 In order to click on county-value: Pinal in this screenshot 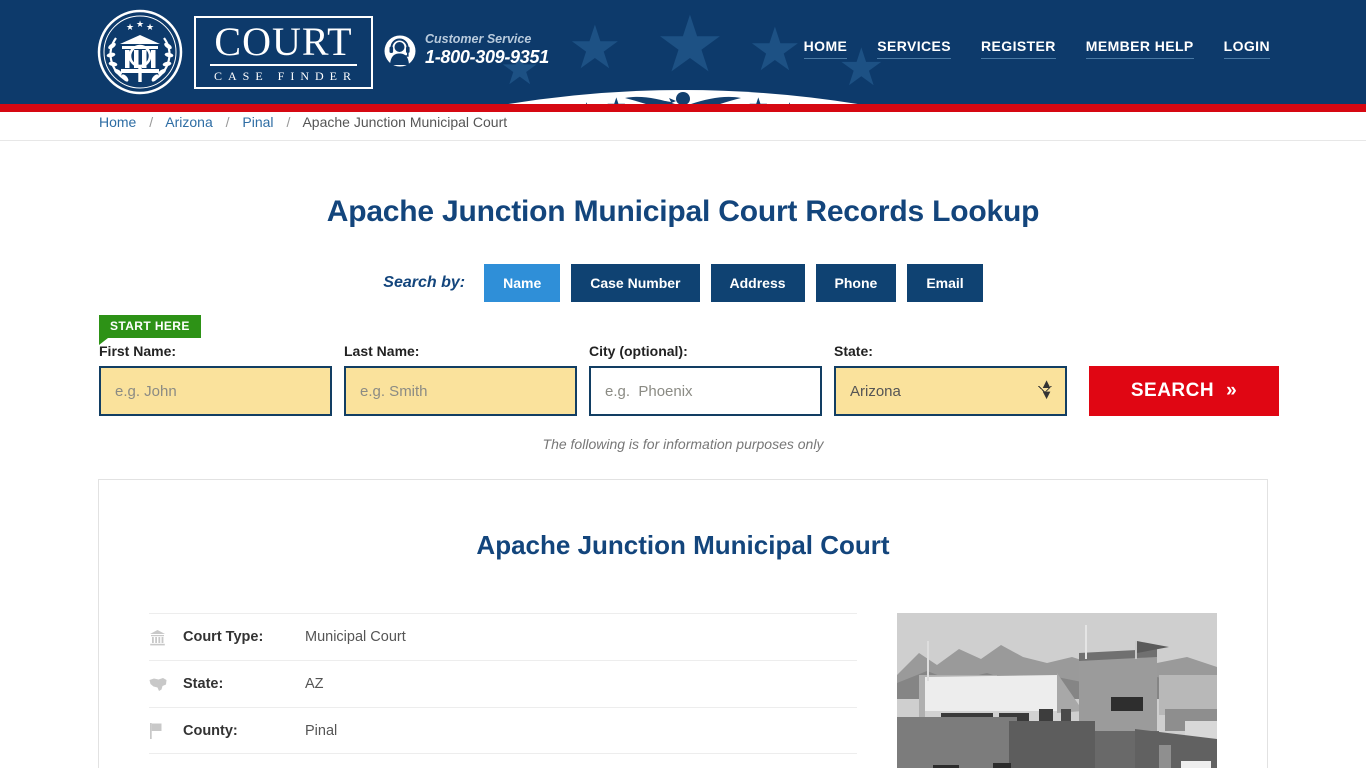, I will do `click(321, 730)`.